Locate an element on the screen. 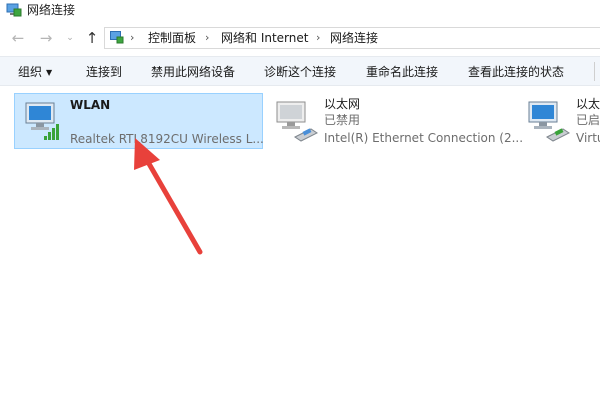  connection-name: 以太 is located at coordinates (588, 104).